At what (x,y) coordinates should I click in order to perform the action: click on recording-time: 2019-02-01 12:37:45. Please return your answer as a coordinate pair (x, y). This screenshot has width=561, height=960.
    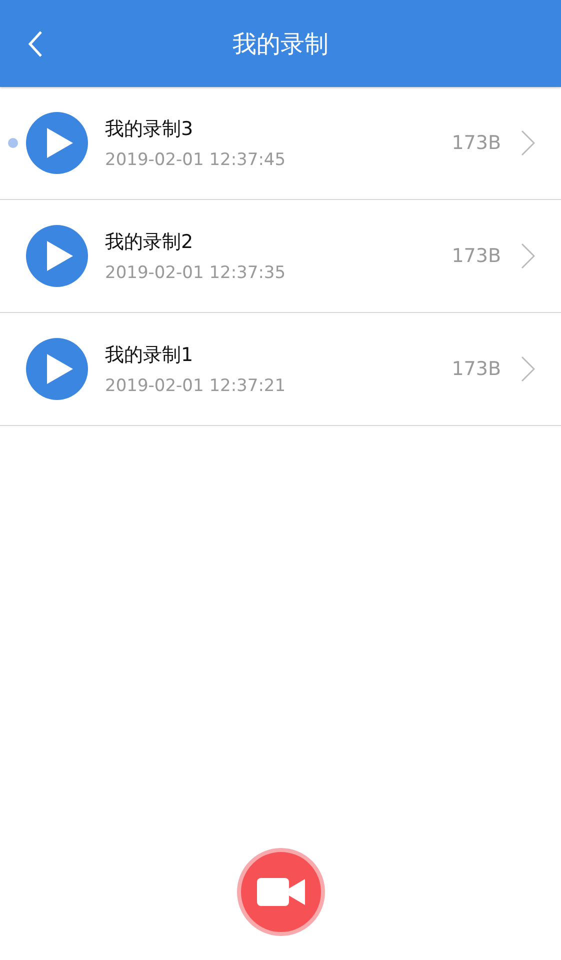
    Looking at the image, I should click on (196, 160).